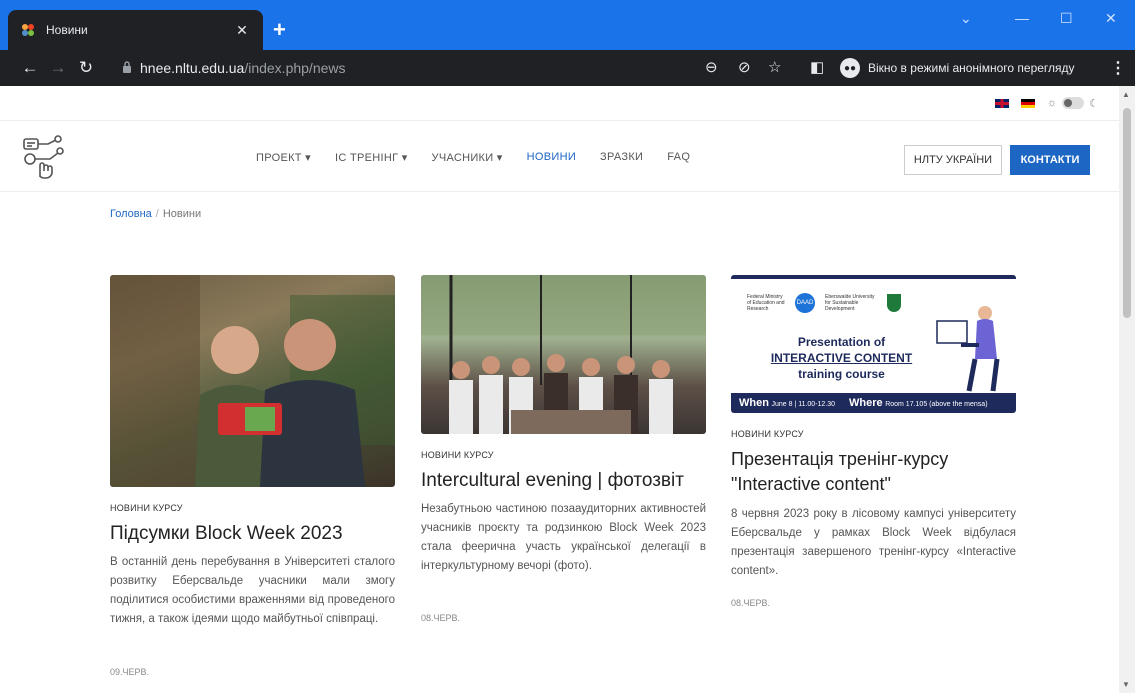  I want to click on scroll-down-icon: ▼, so click(1126, 684).